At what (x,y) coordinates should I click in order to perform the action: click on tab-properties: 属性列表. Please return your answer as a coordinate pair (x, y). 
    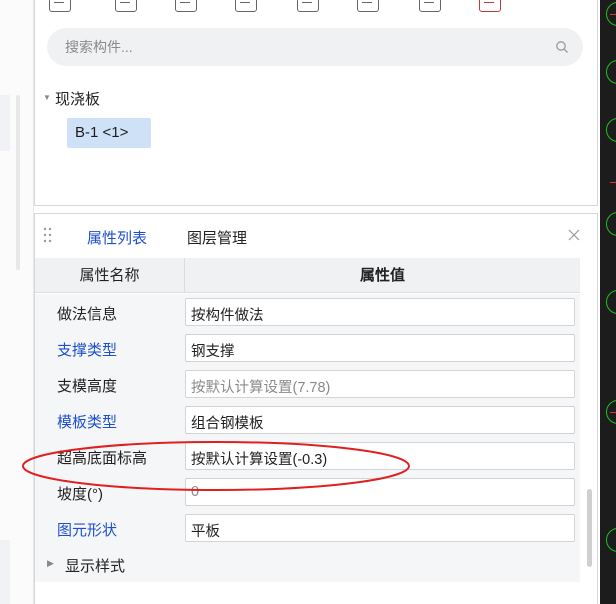
    Looking at the image, I should click on (117, 237).